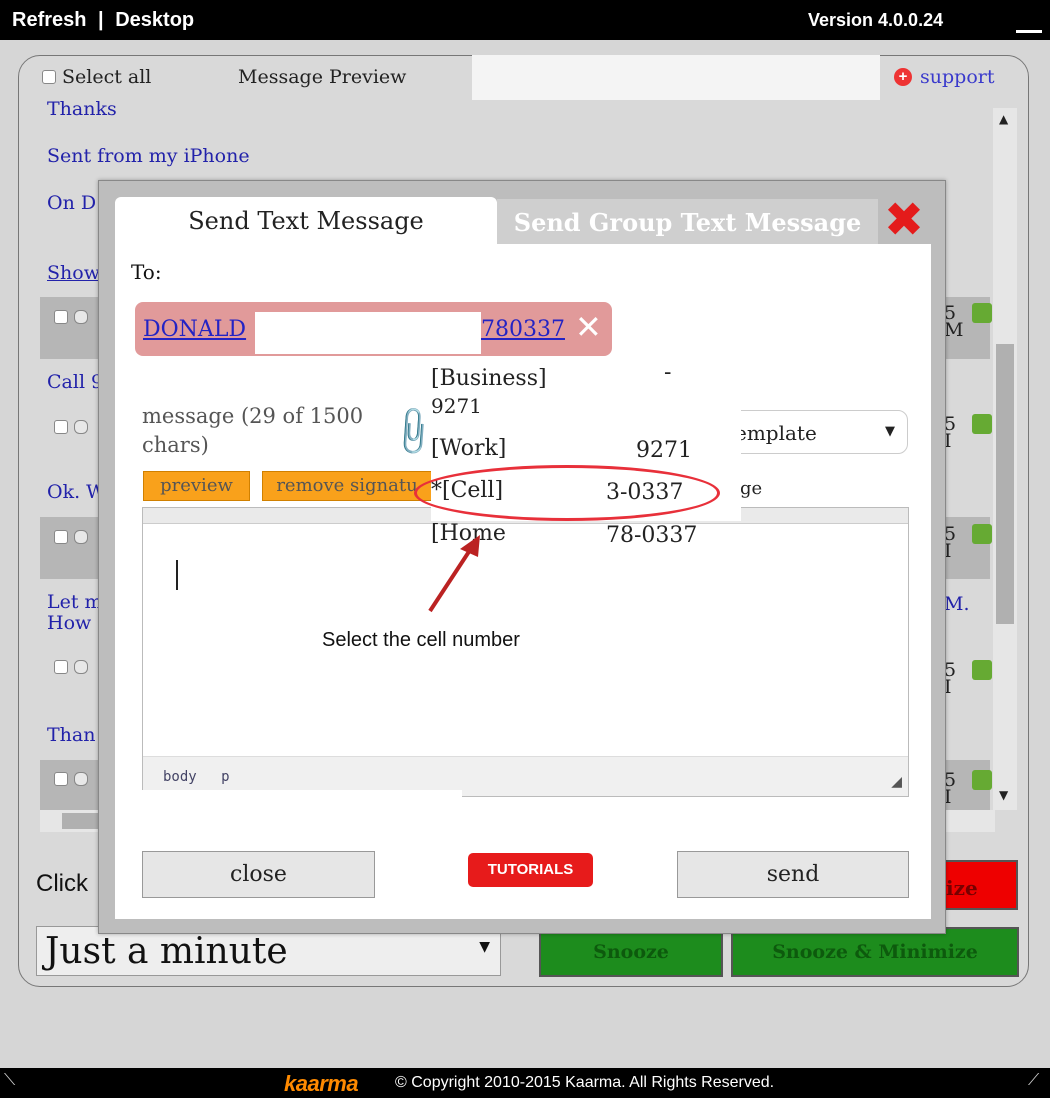 The image size is (1050, 1098). I want to click on top-bar: Refresh | Desktop Version 4.0.0.24, so click(525, 20).